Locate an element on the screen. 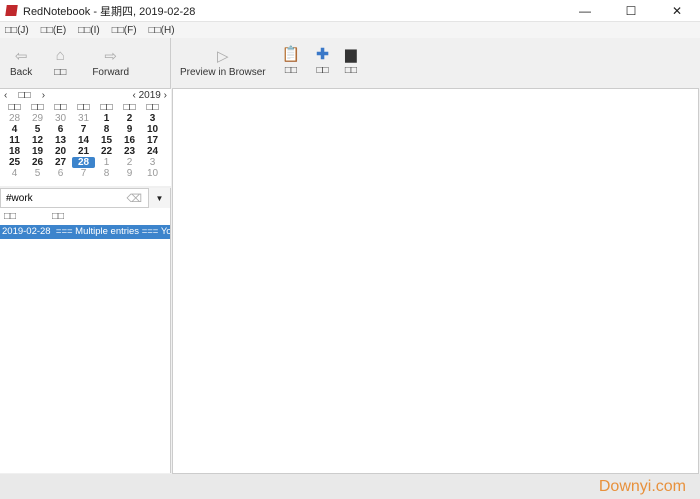 The width and height of the screenshot is (700, 499). insert-button: ✚ □□ is located at coordinates (322, 63).